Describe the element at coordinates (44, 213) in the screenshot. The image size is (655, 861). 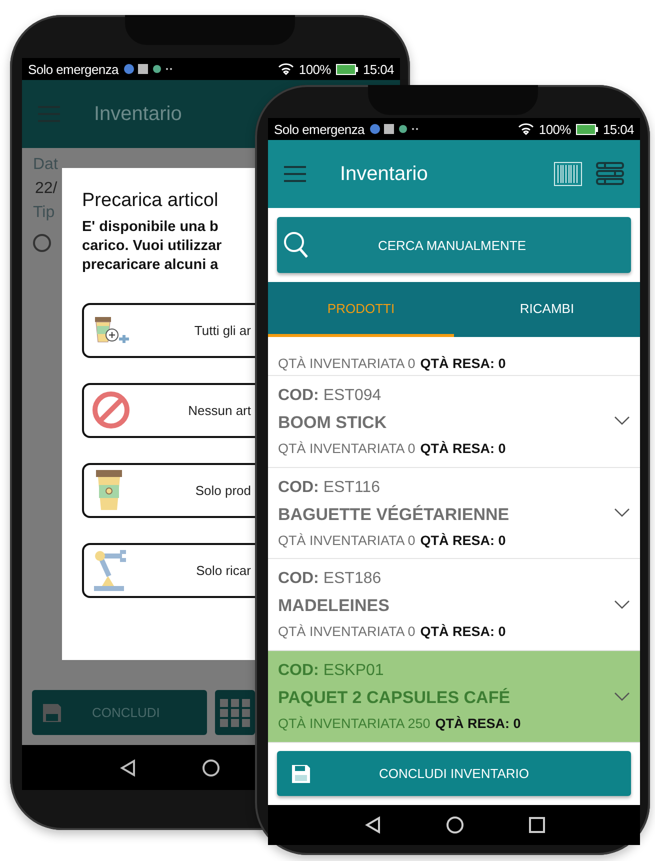
I see `type-label: Tip` at that location.